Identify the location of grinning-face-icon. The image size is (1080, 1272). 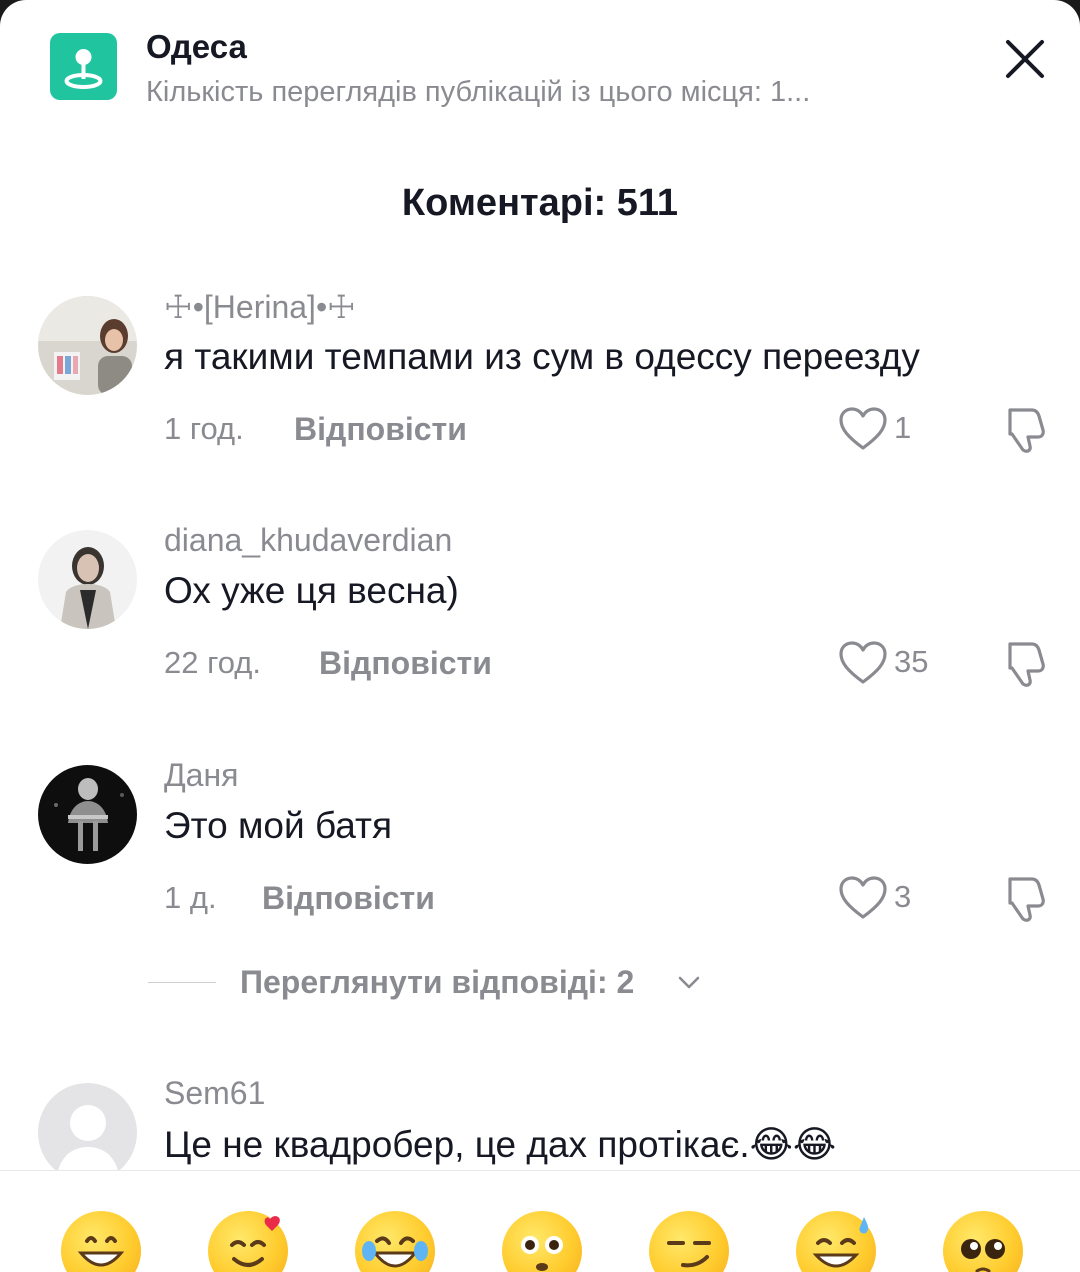
(101, 1241).